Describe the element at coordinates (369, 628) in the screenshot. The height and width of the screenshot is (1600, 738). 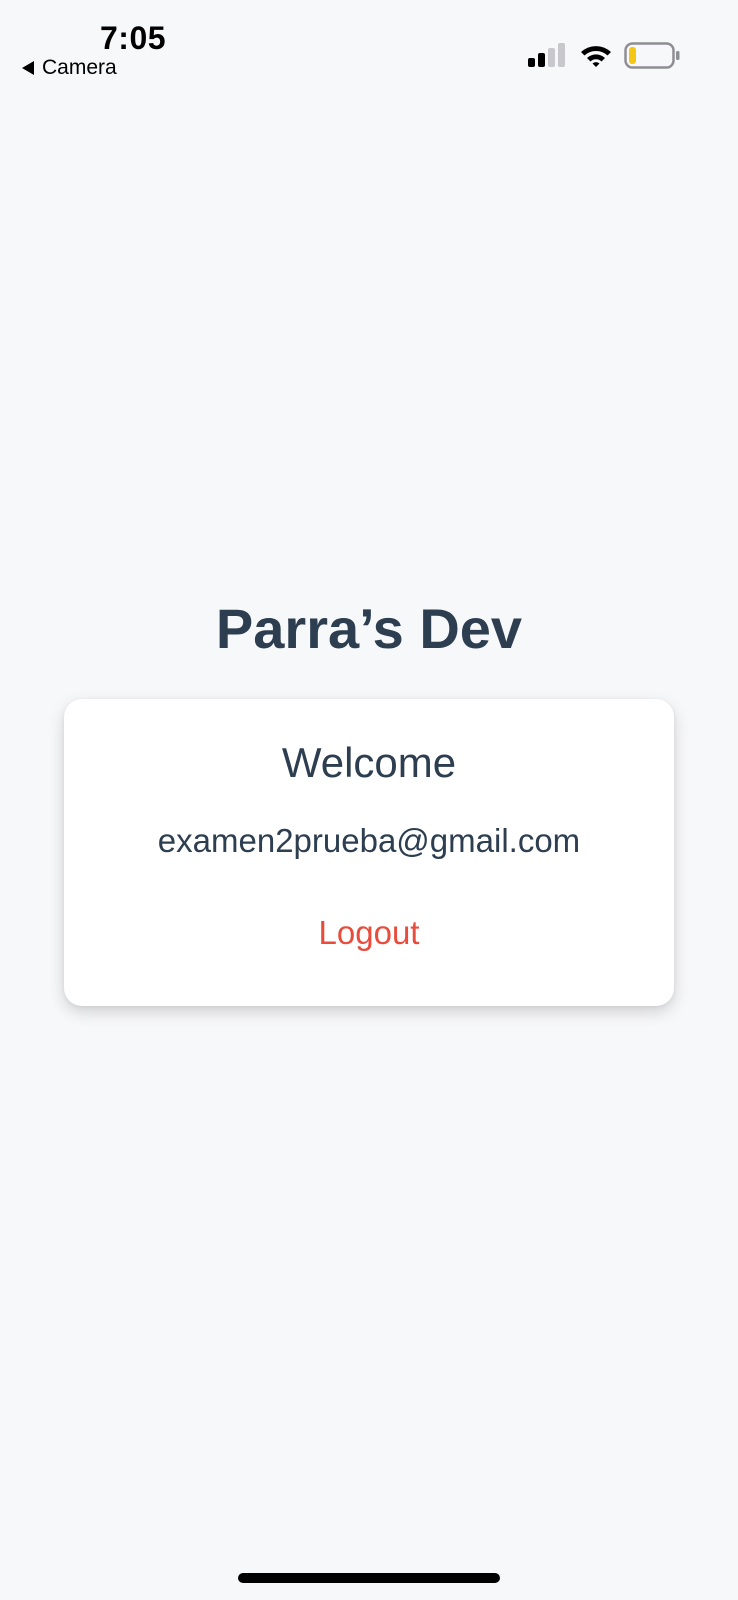
I see `app-title: Parra’s Dev` at that location.